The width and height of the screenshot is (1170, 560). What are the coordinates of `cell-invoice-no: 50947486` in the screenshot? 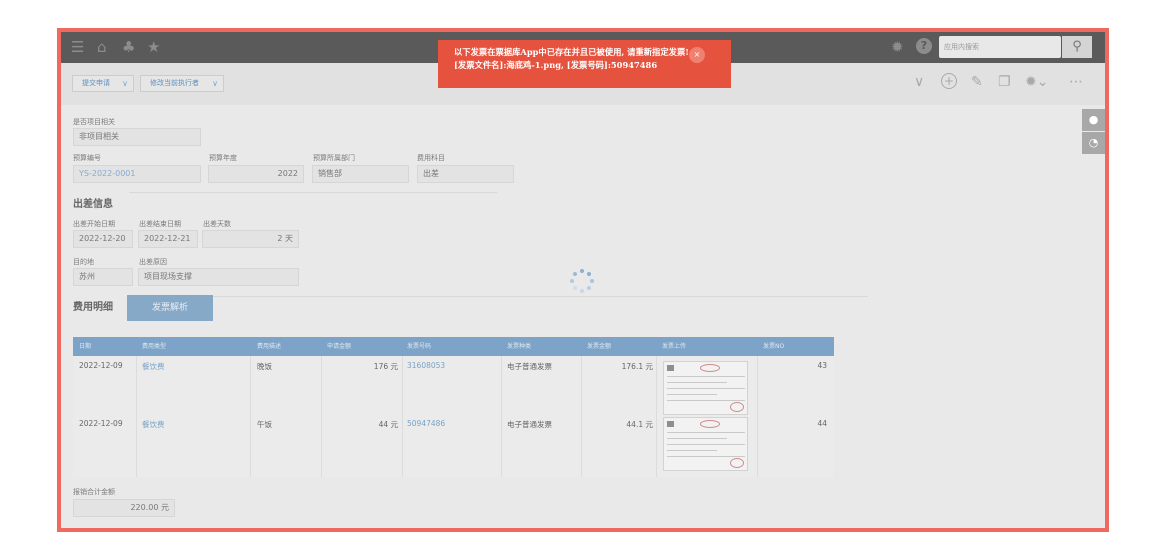 It's located at (426, 423).